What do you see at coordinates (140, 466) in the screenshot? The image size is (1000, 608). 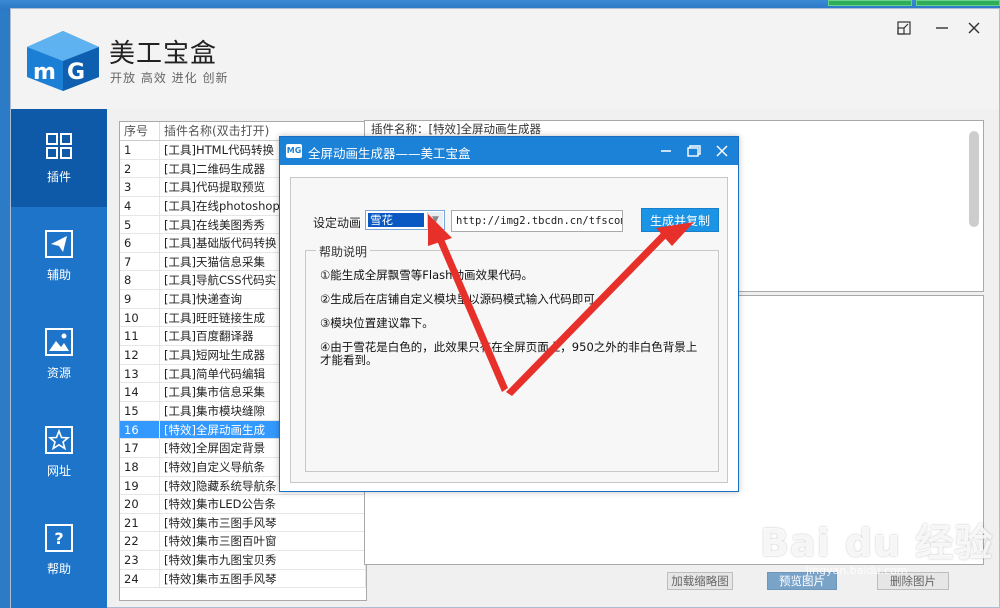 I see `row-index: 18` at bounding box center [140, 466].